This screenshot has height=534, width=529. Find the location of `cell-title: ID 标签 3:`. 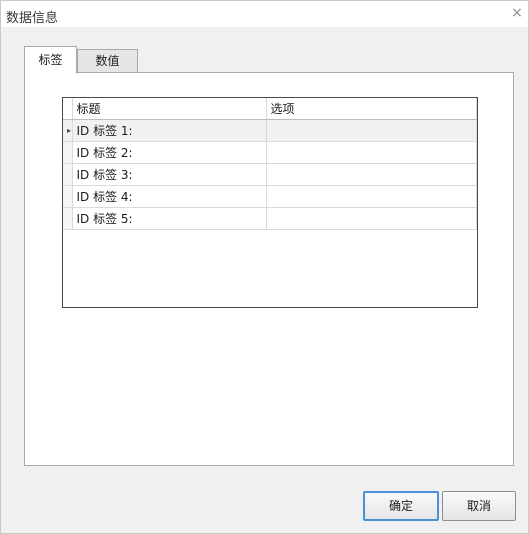

cell-title: ID 标签 3: is located at coordinates (169, 174).